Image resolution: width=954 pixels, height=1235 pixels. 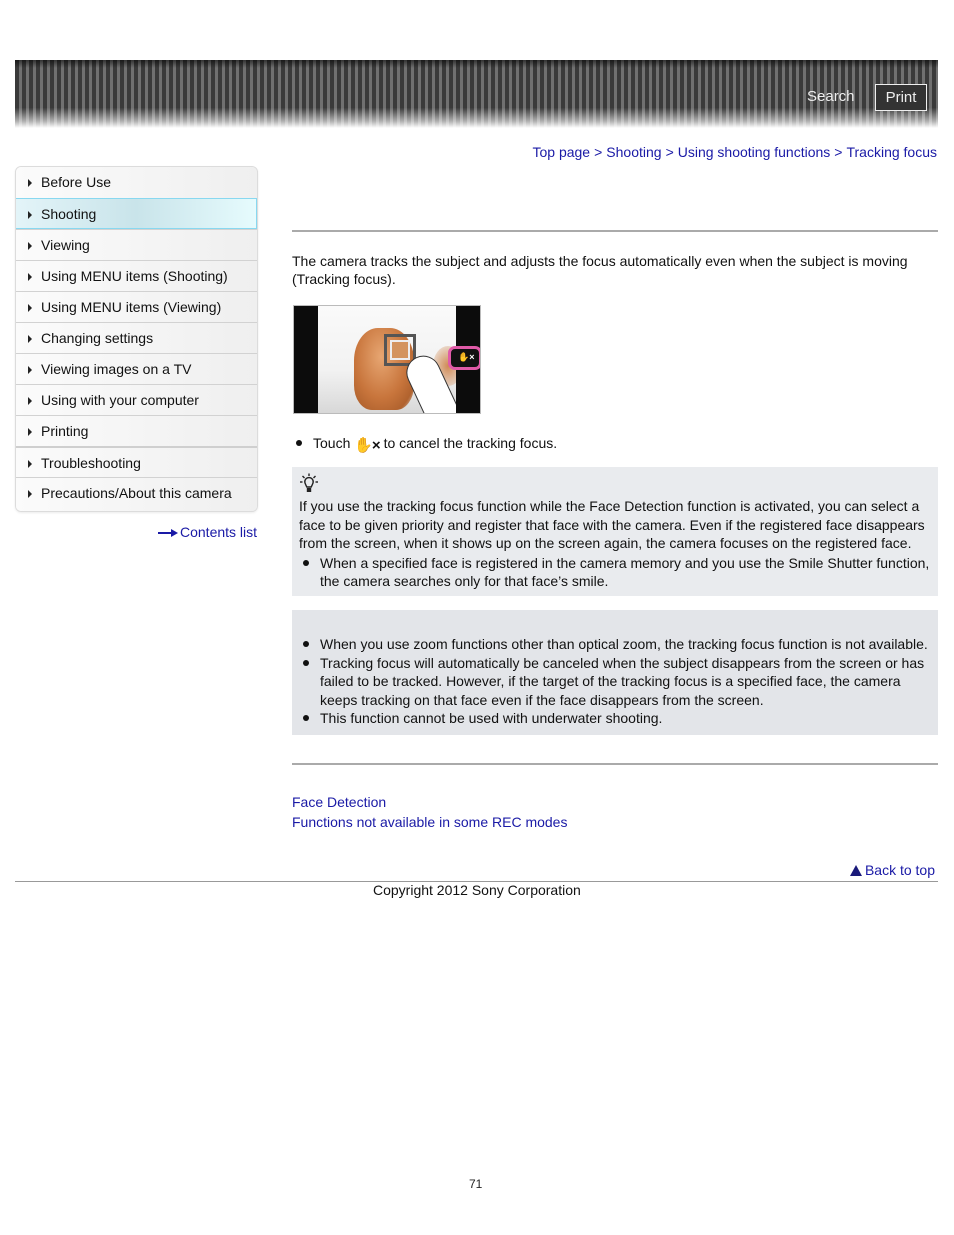 I want to click on sidebar-item-using-with-computer: Using with your computer, so click(x=136, y=399).